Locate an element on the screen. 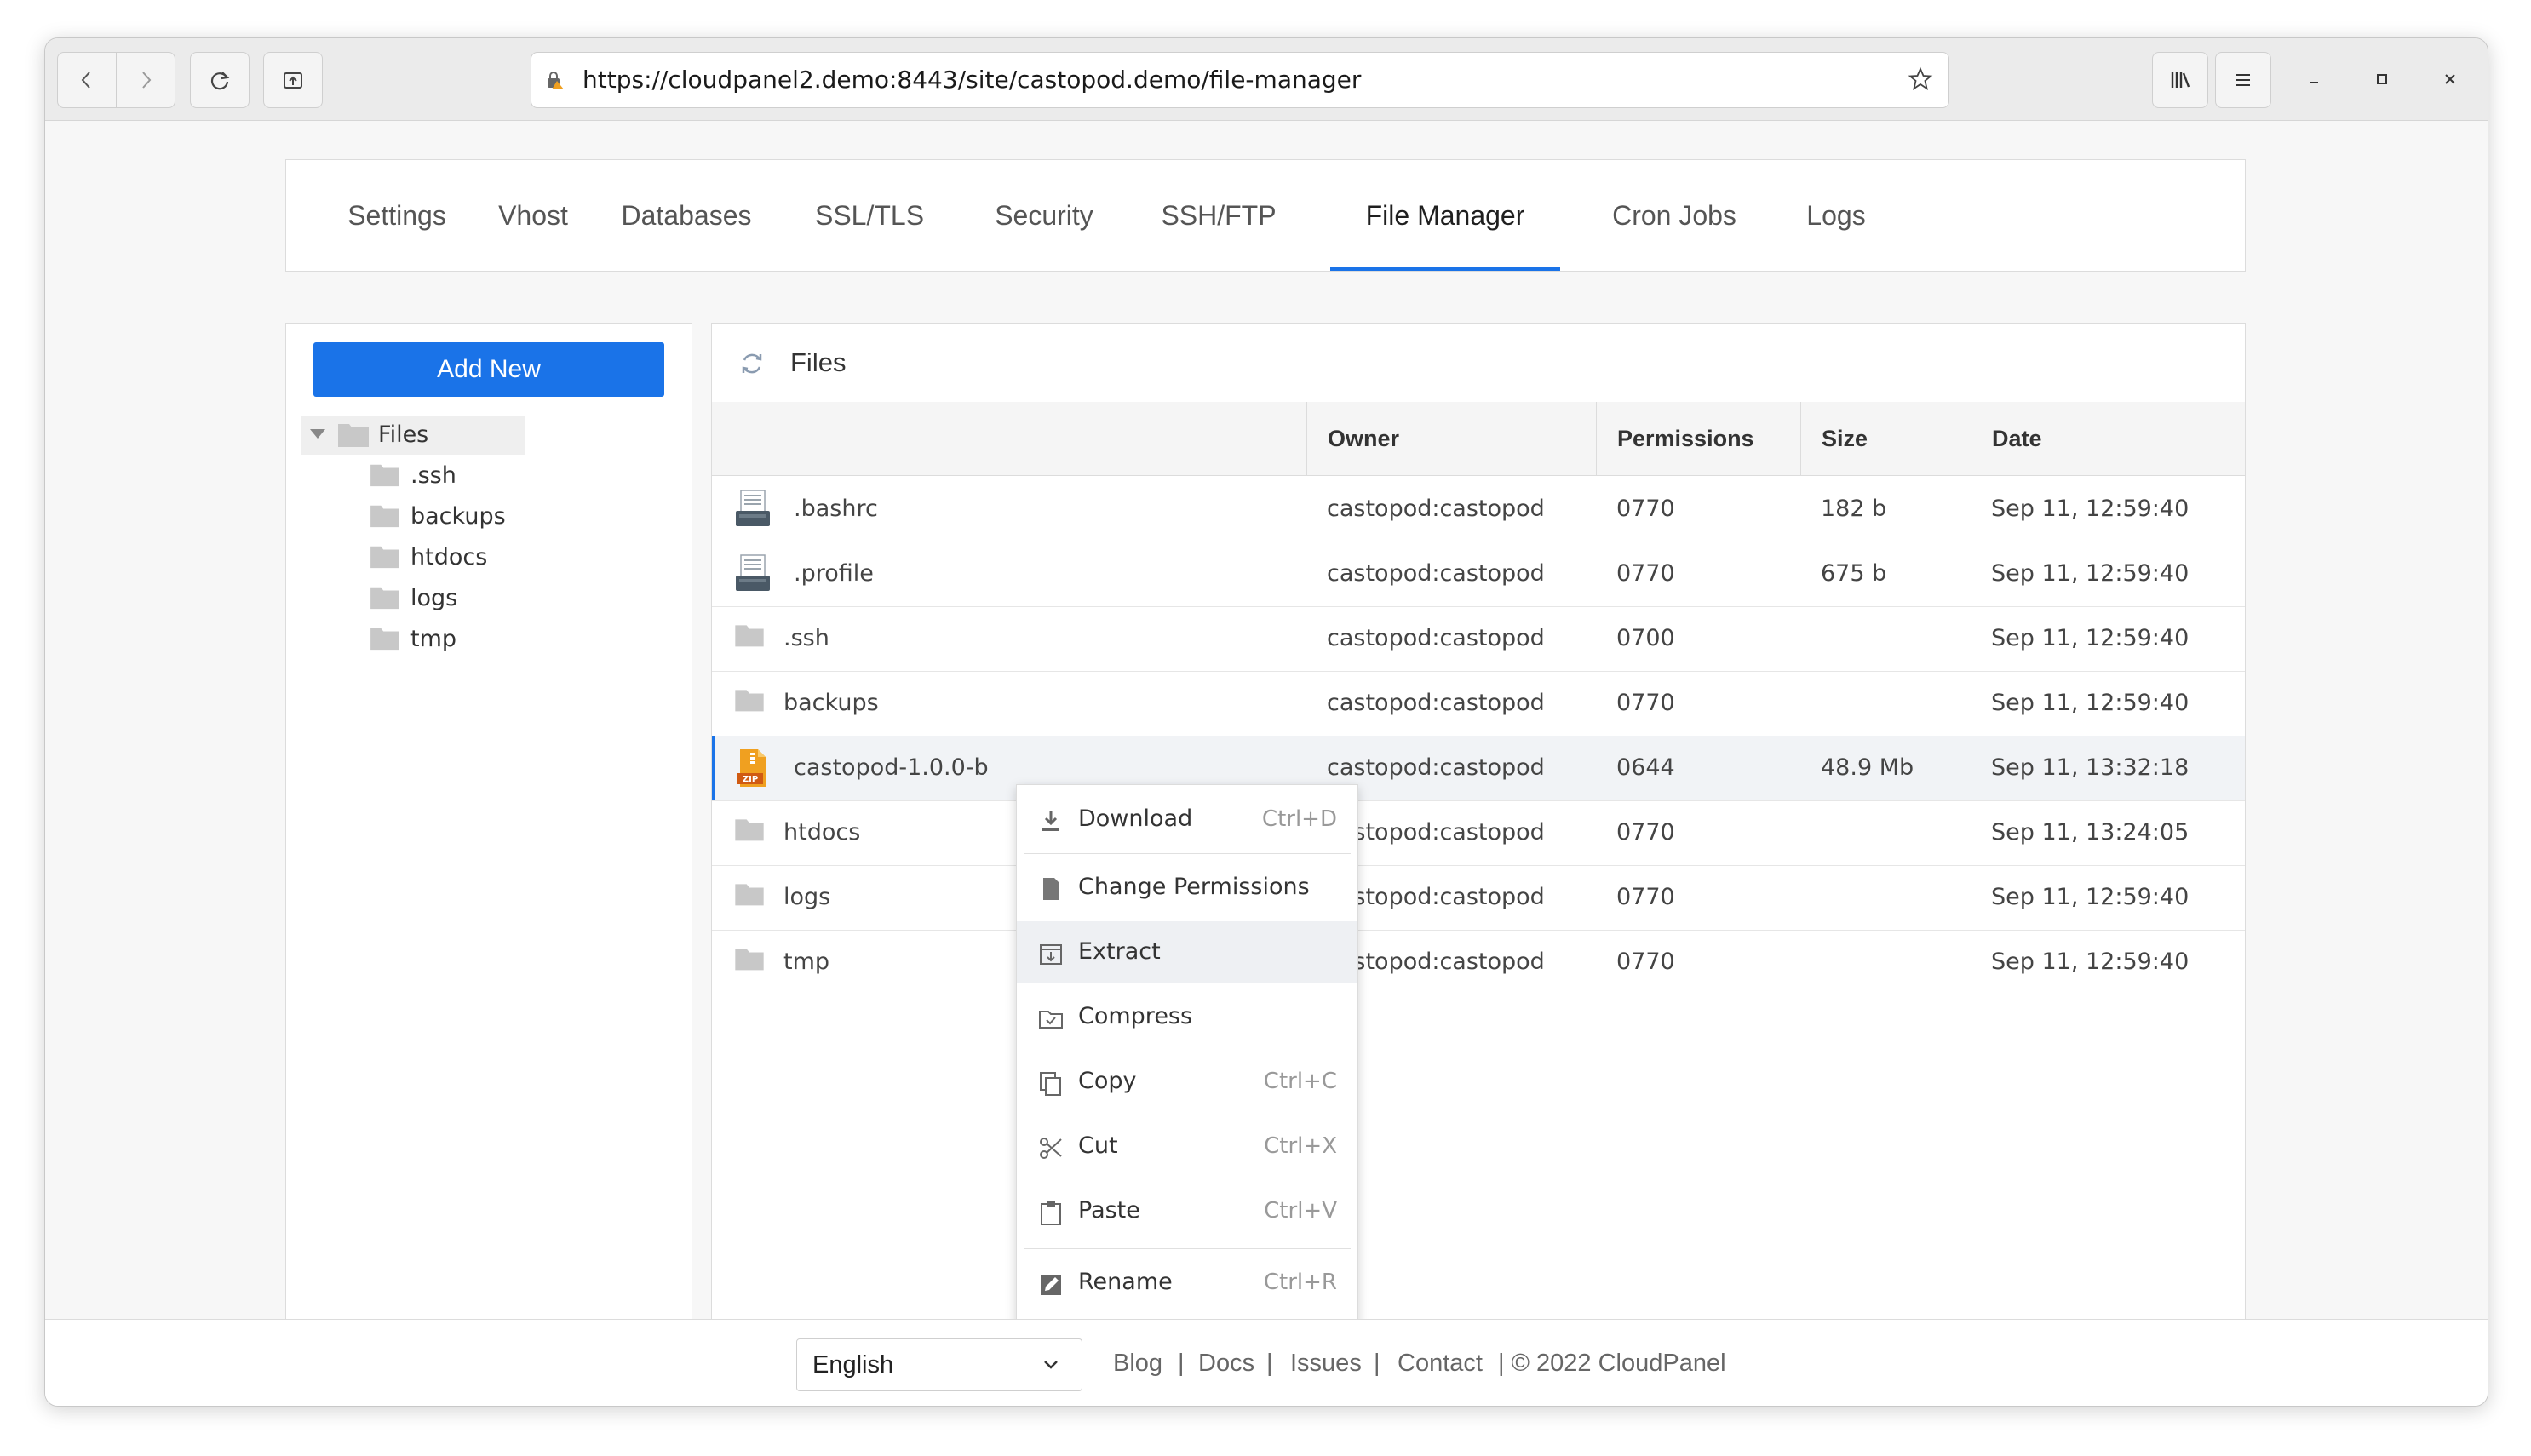 This screenshot has width=2531, height=1456. menu-item-shortcut: Ctrl+V is located at coordinates (1300, 1211).